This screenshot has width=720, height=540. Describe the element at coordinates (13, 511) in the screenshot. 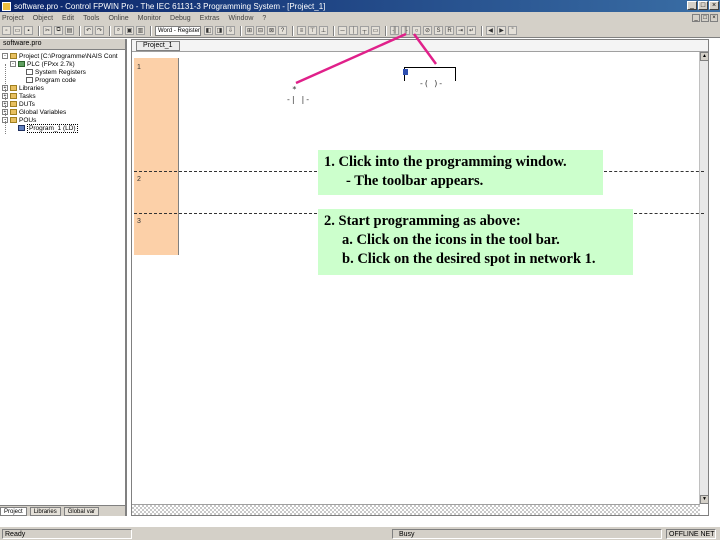

I see `tab-project: Project` at that location.